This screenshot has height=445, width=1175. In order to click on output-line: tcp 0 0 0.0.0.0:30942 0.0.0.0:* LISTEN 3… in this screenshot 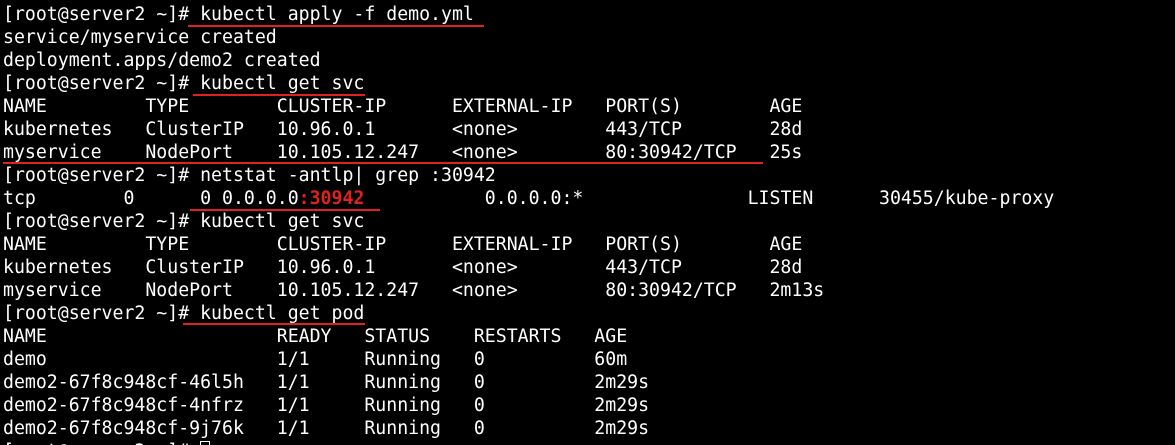, I will do `click(528, 198)`.